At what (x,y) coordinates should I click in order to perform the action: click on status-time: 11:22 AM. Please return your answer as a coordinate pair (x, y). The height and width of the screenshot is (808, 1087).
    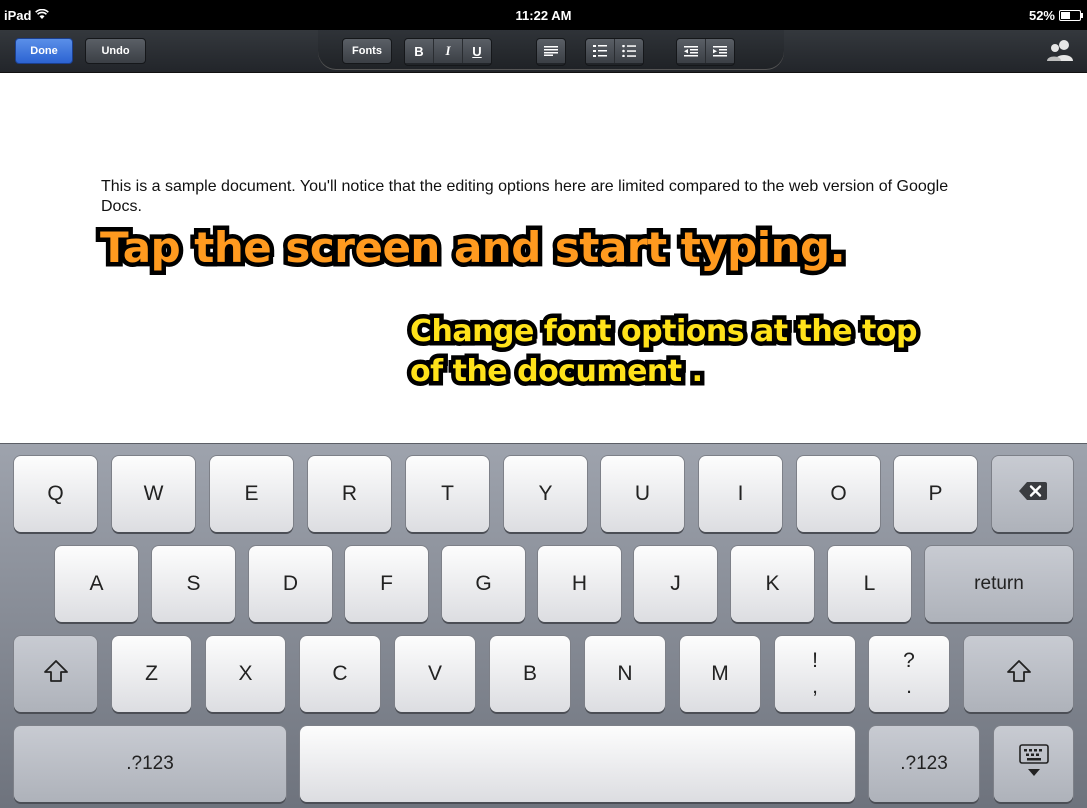
    Looking at the image, I should click on (543, 15).